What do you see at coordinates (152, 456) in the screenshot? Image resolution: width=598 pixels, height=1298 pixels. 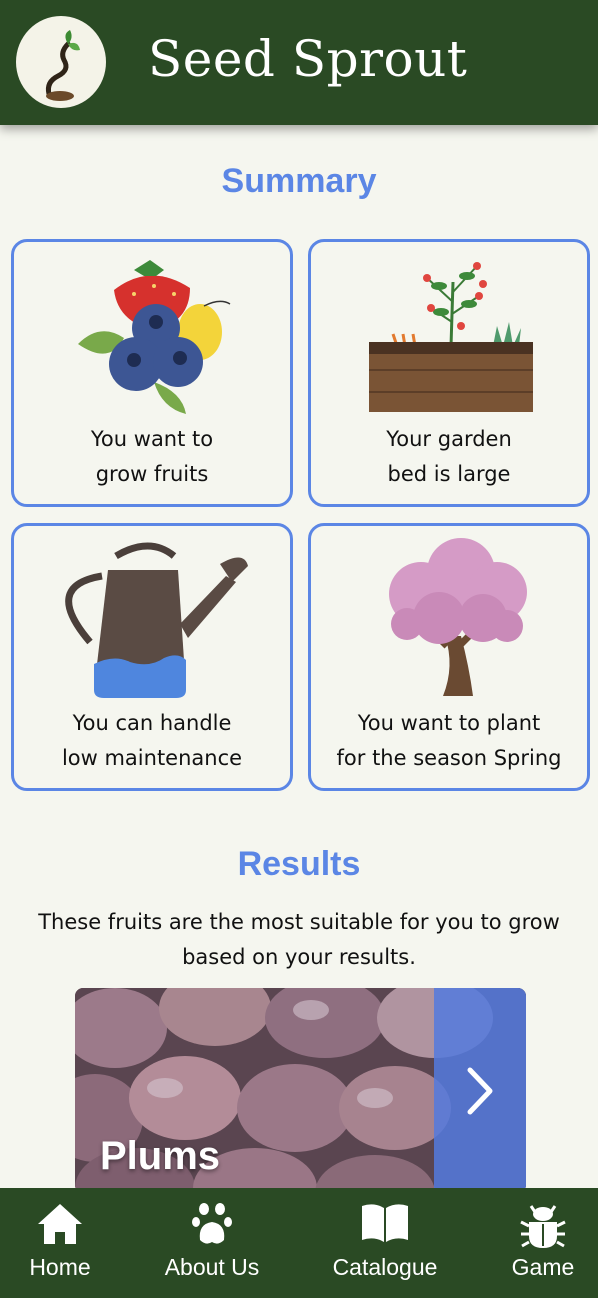 I see `summary-card-text: You want to grow fruits` at bounding box center [152, 456].